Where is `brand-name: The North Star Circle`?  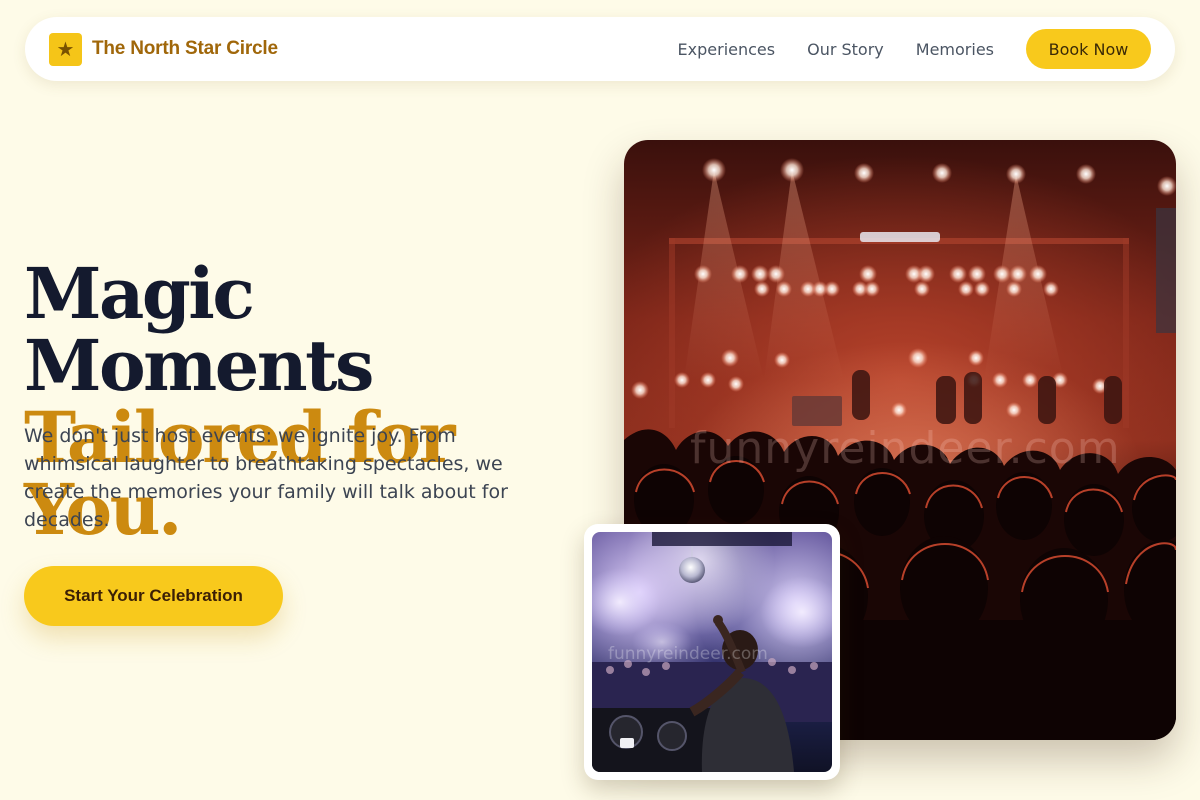
brand-name: The North Star Circle is located at coordinates (185, 48).